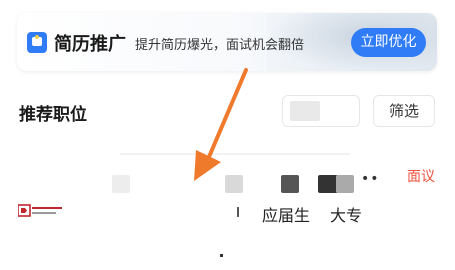 Image resolution: width=455 pixels, height=270 pixels. Describe the element at coordinates (235, 154) in the screenshot. I see `job-card-divider` at that location.